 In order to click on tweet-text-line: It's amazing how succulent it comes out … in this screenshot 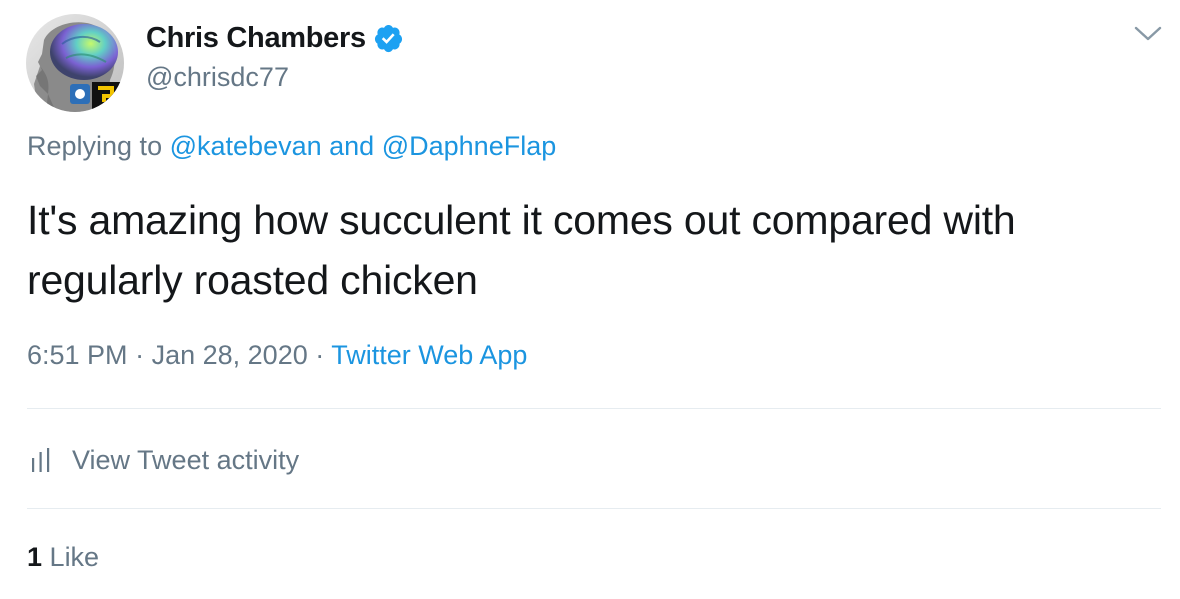, I will do `click(521, 220)`.